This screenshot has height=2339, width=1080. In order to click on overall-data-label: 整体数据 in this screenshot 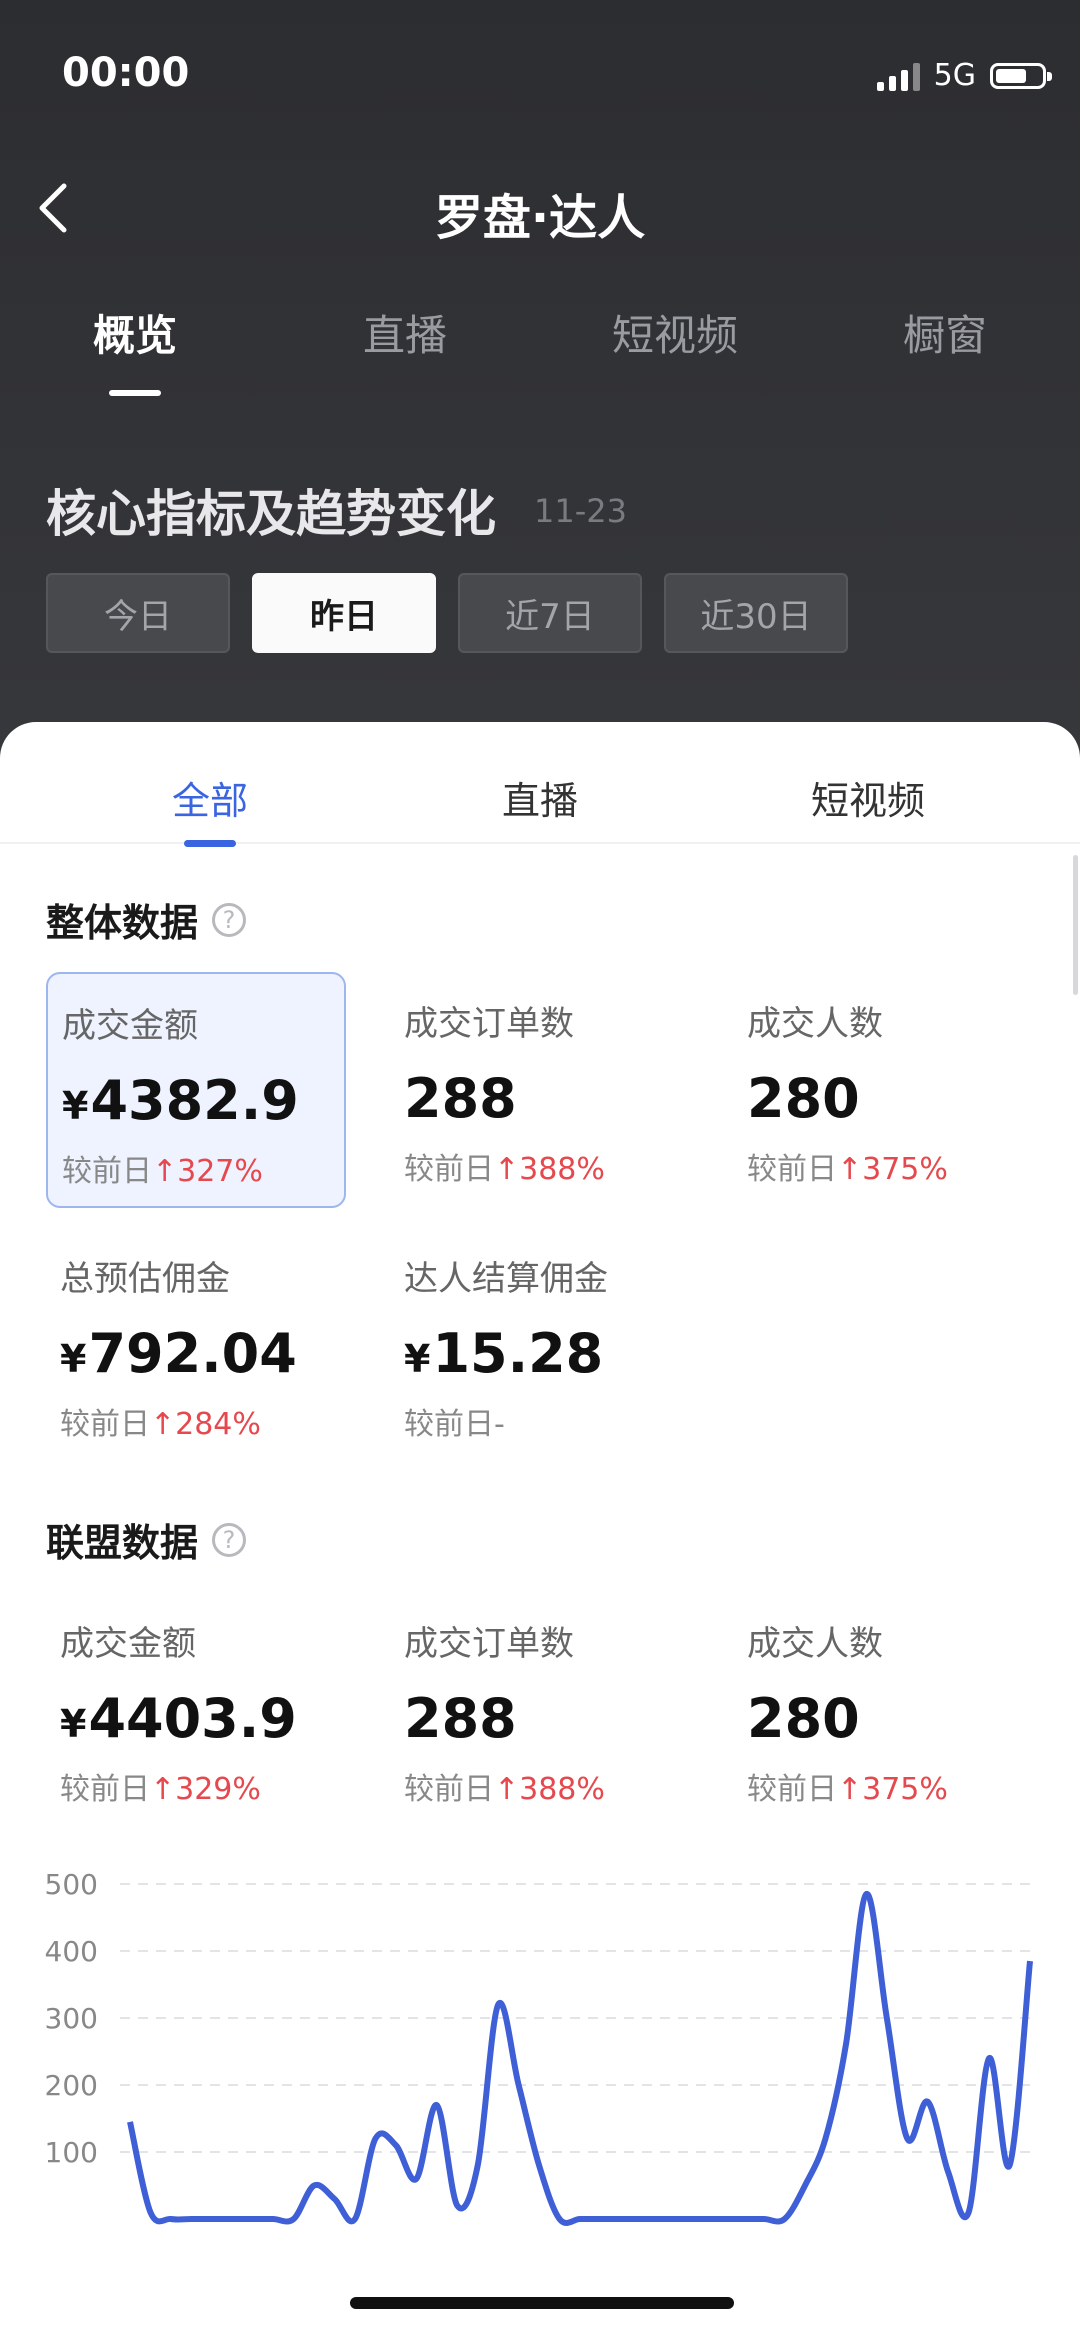, I will do `click(122, 923)`.